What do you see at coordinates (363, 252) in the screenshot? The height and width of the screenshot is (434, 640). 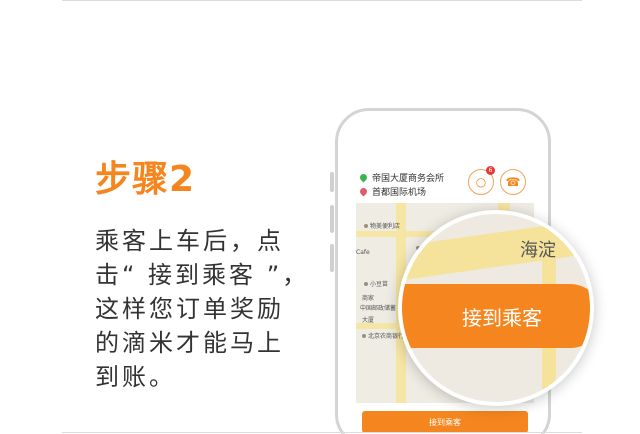 I see `map-label: Cafe` at bounding box center [363, 252].